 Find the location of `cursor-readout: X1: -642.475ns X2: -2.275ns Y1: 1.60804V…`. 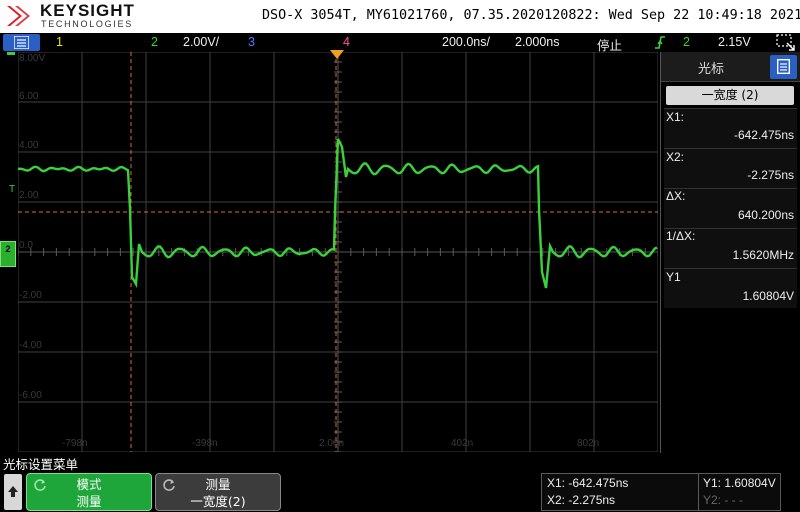

cursor-readout: X1: -642.475ns X2: -2.275ns Y1: 1.60804V… is located at coordinates (661, 492).